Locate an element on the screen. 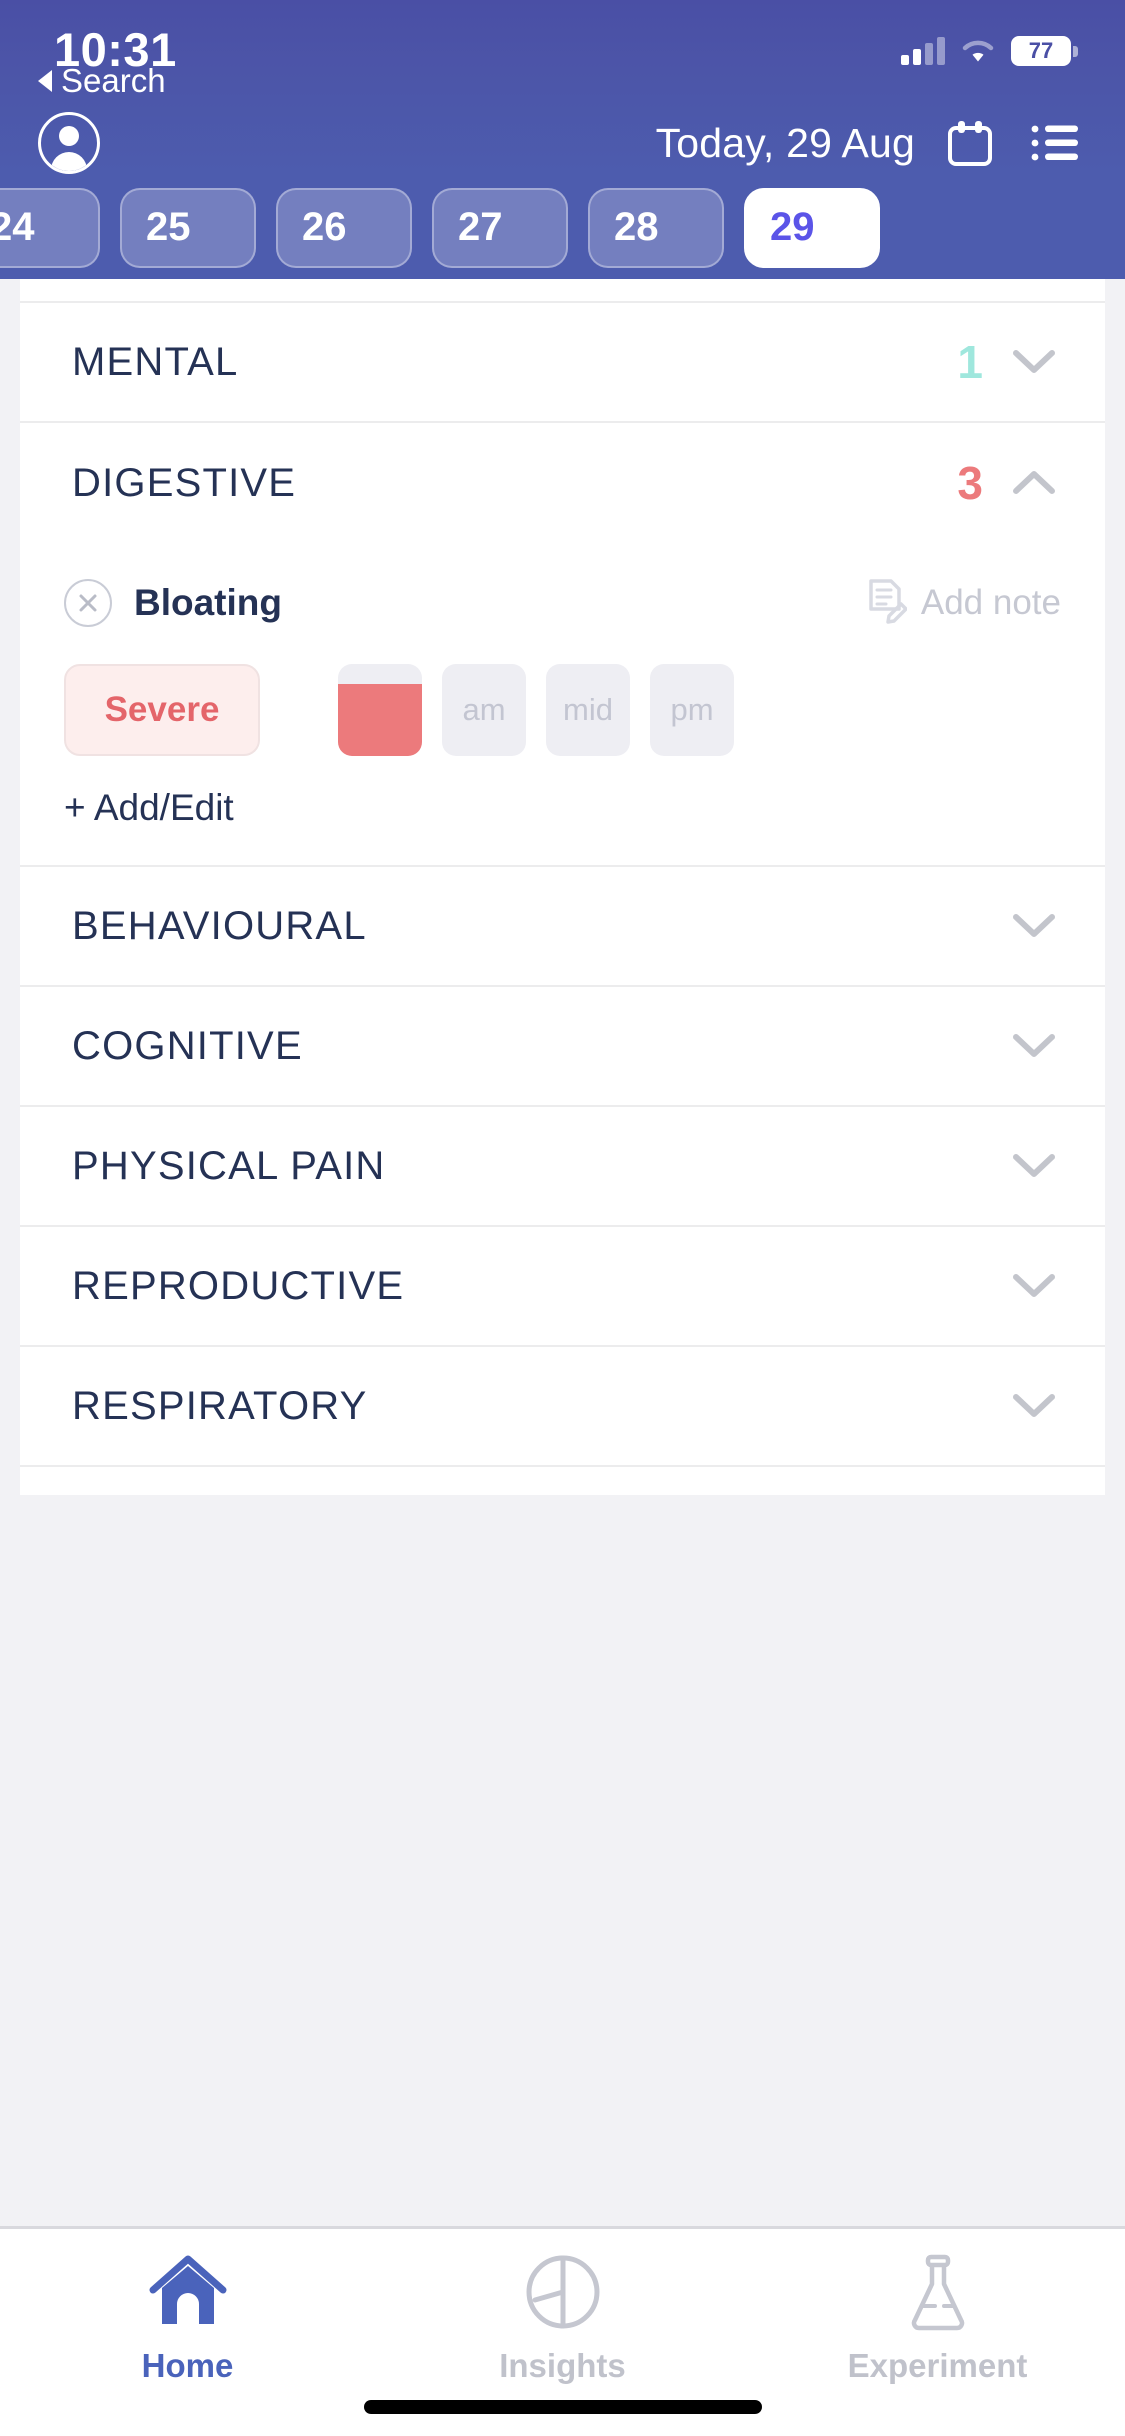  category-label: REPRODUCTIVE is located at coordinates (238, 1285).